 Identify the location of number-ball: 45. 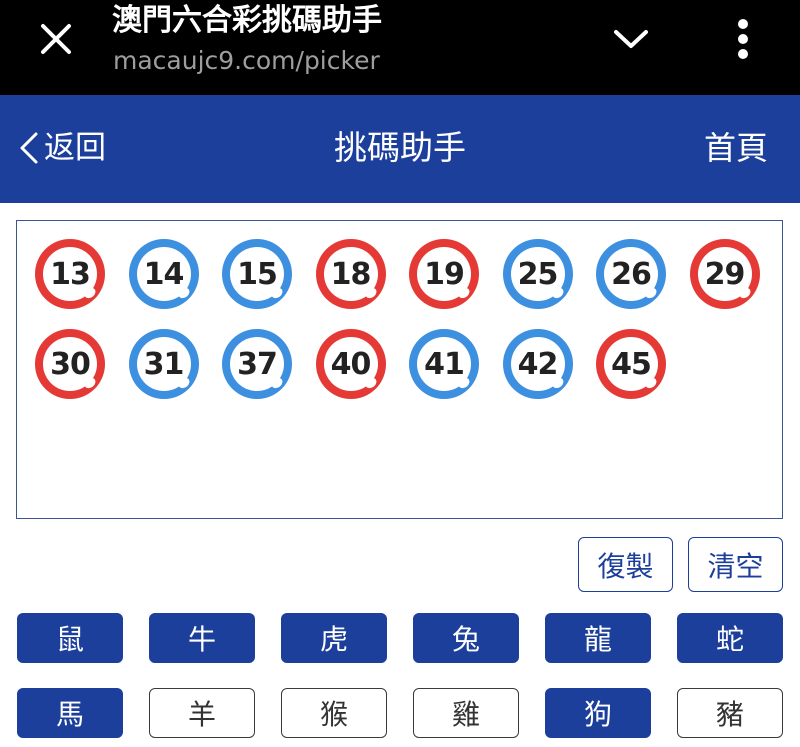
(631, 364).